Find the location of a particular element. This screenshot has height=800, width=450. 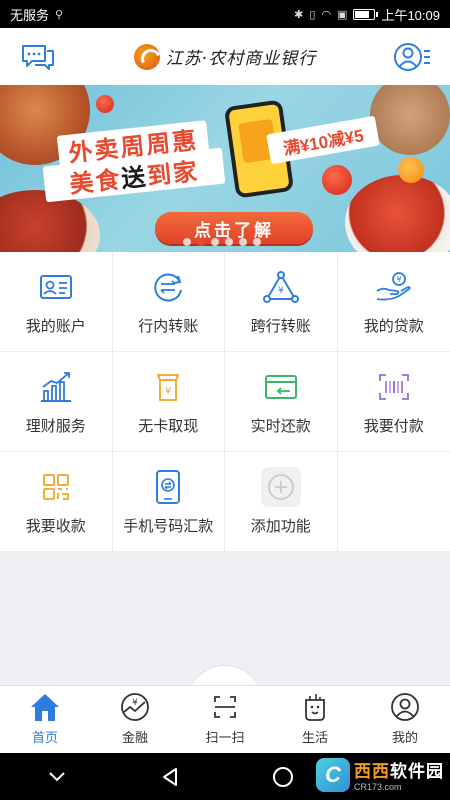

site-watermark: C 西西软件园 CR173.com is located at coordinates (380, 774).